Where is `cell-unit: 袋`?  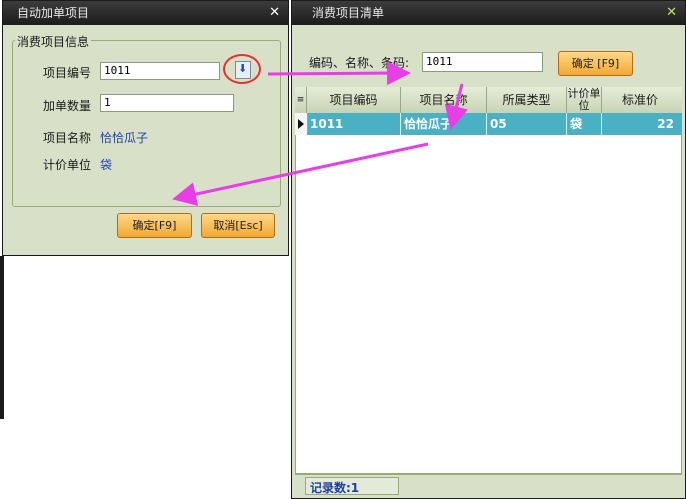 cell-unit: 袋 is located at coordinates (584, 124).